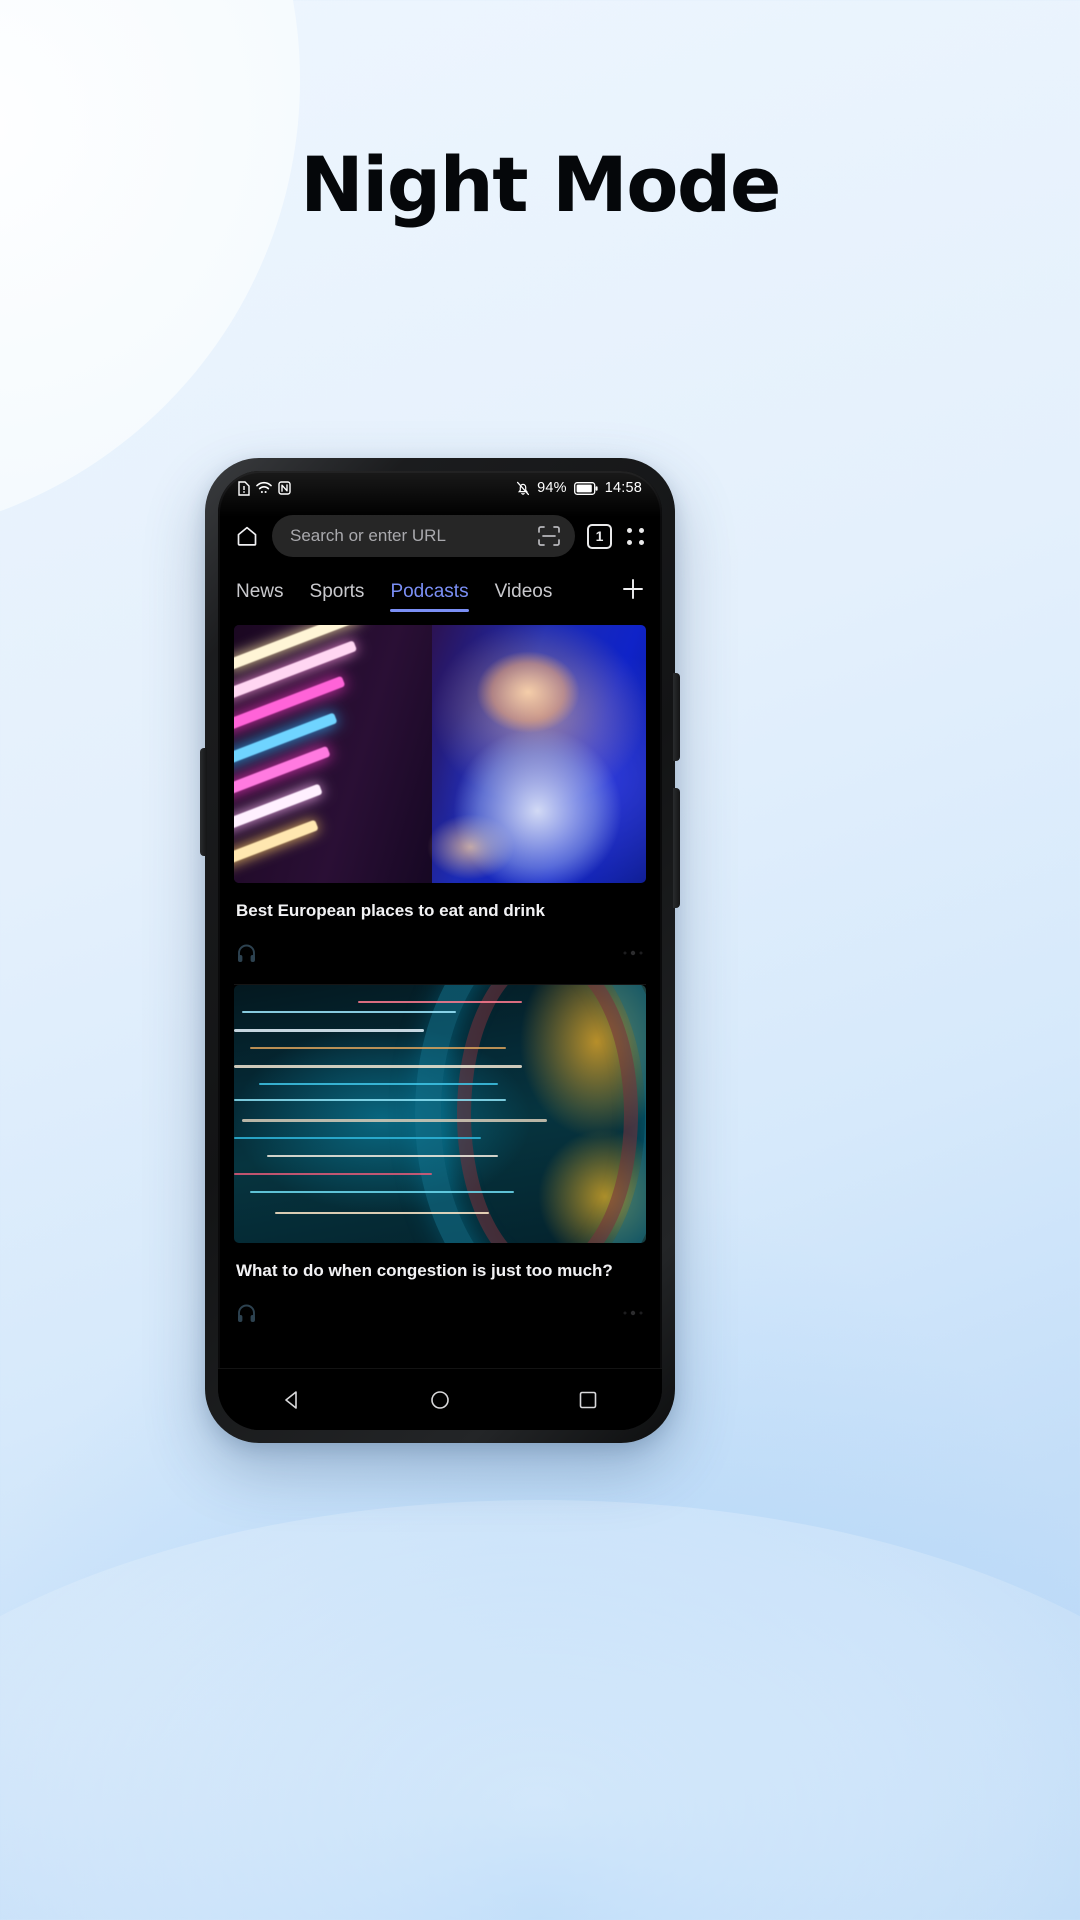  What do you see at coordinates (540, 184) in the screenshot?
I see `page-title: Night Mode` at bounding box center [540, 184].